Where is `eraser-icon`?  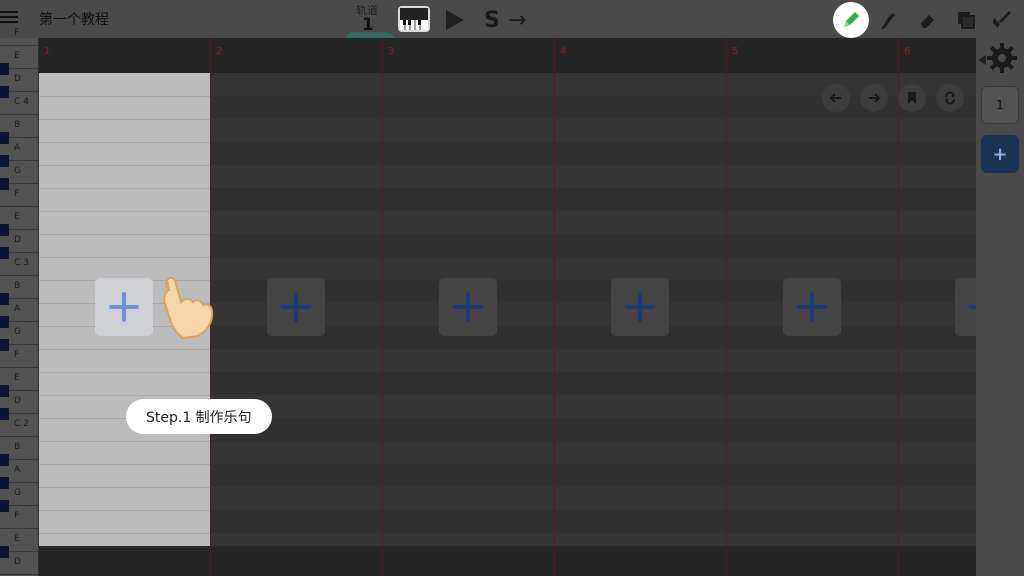 eraser-icon is located at coordinates (927, 21).